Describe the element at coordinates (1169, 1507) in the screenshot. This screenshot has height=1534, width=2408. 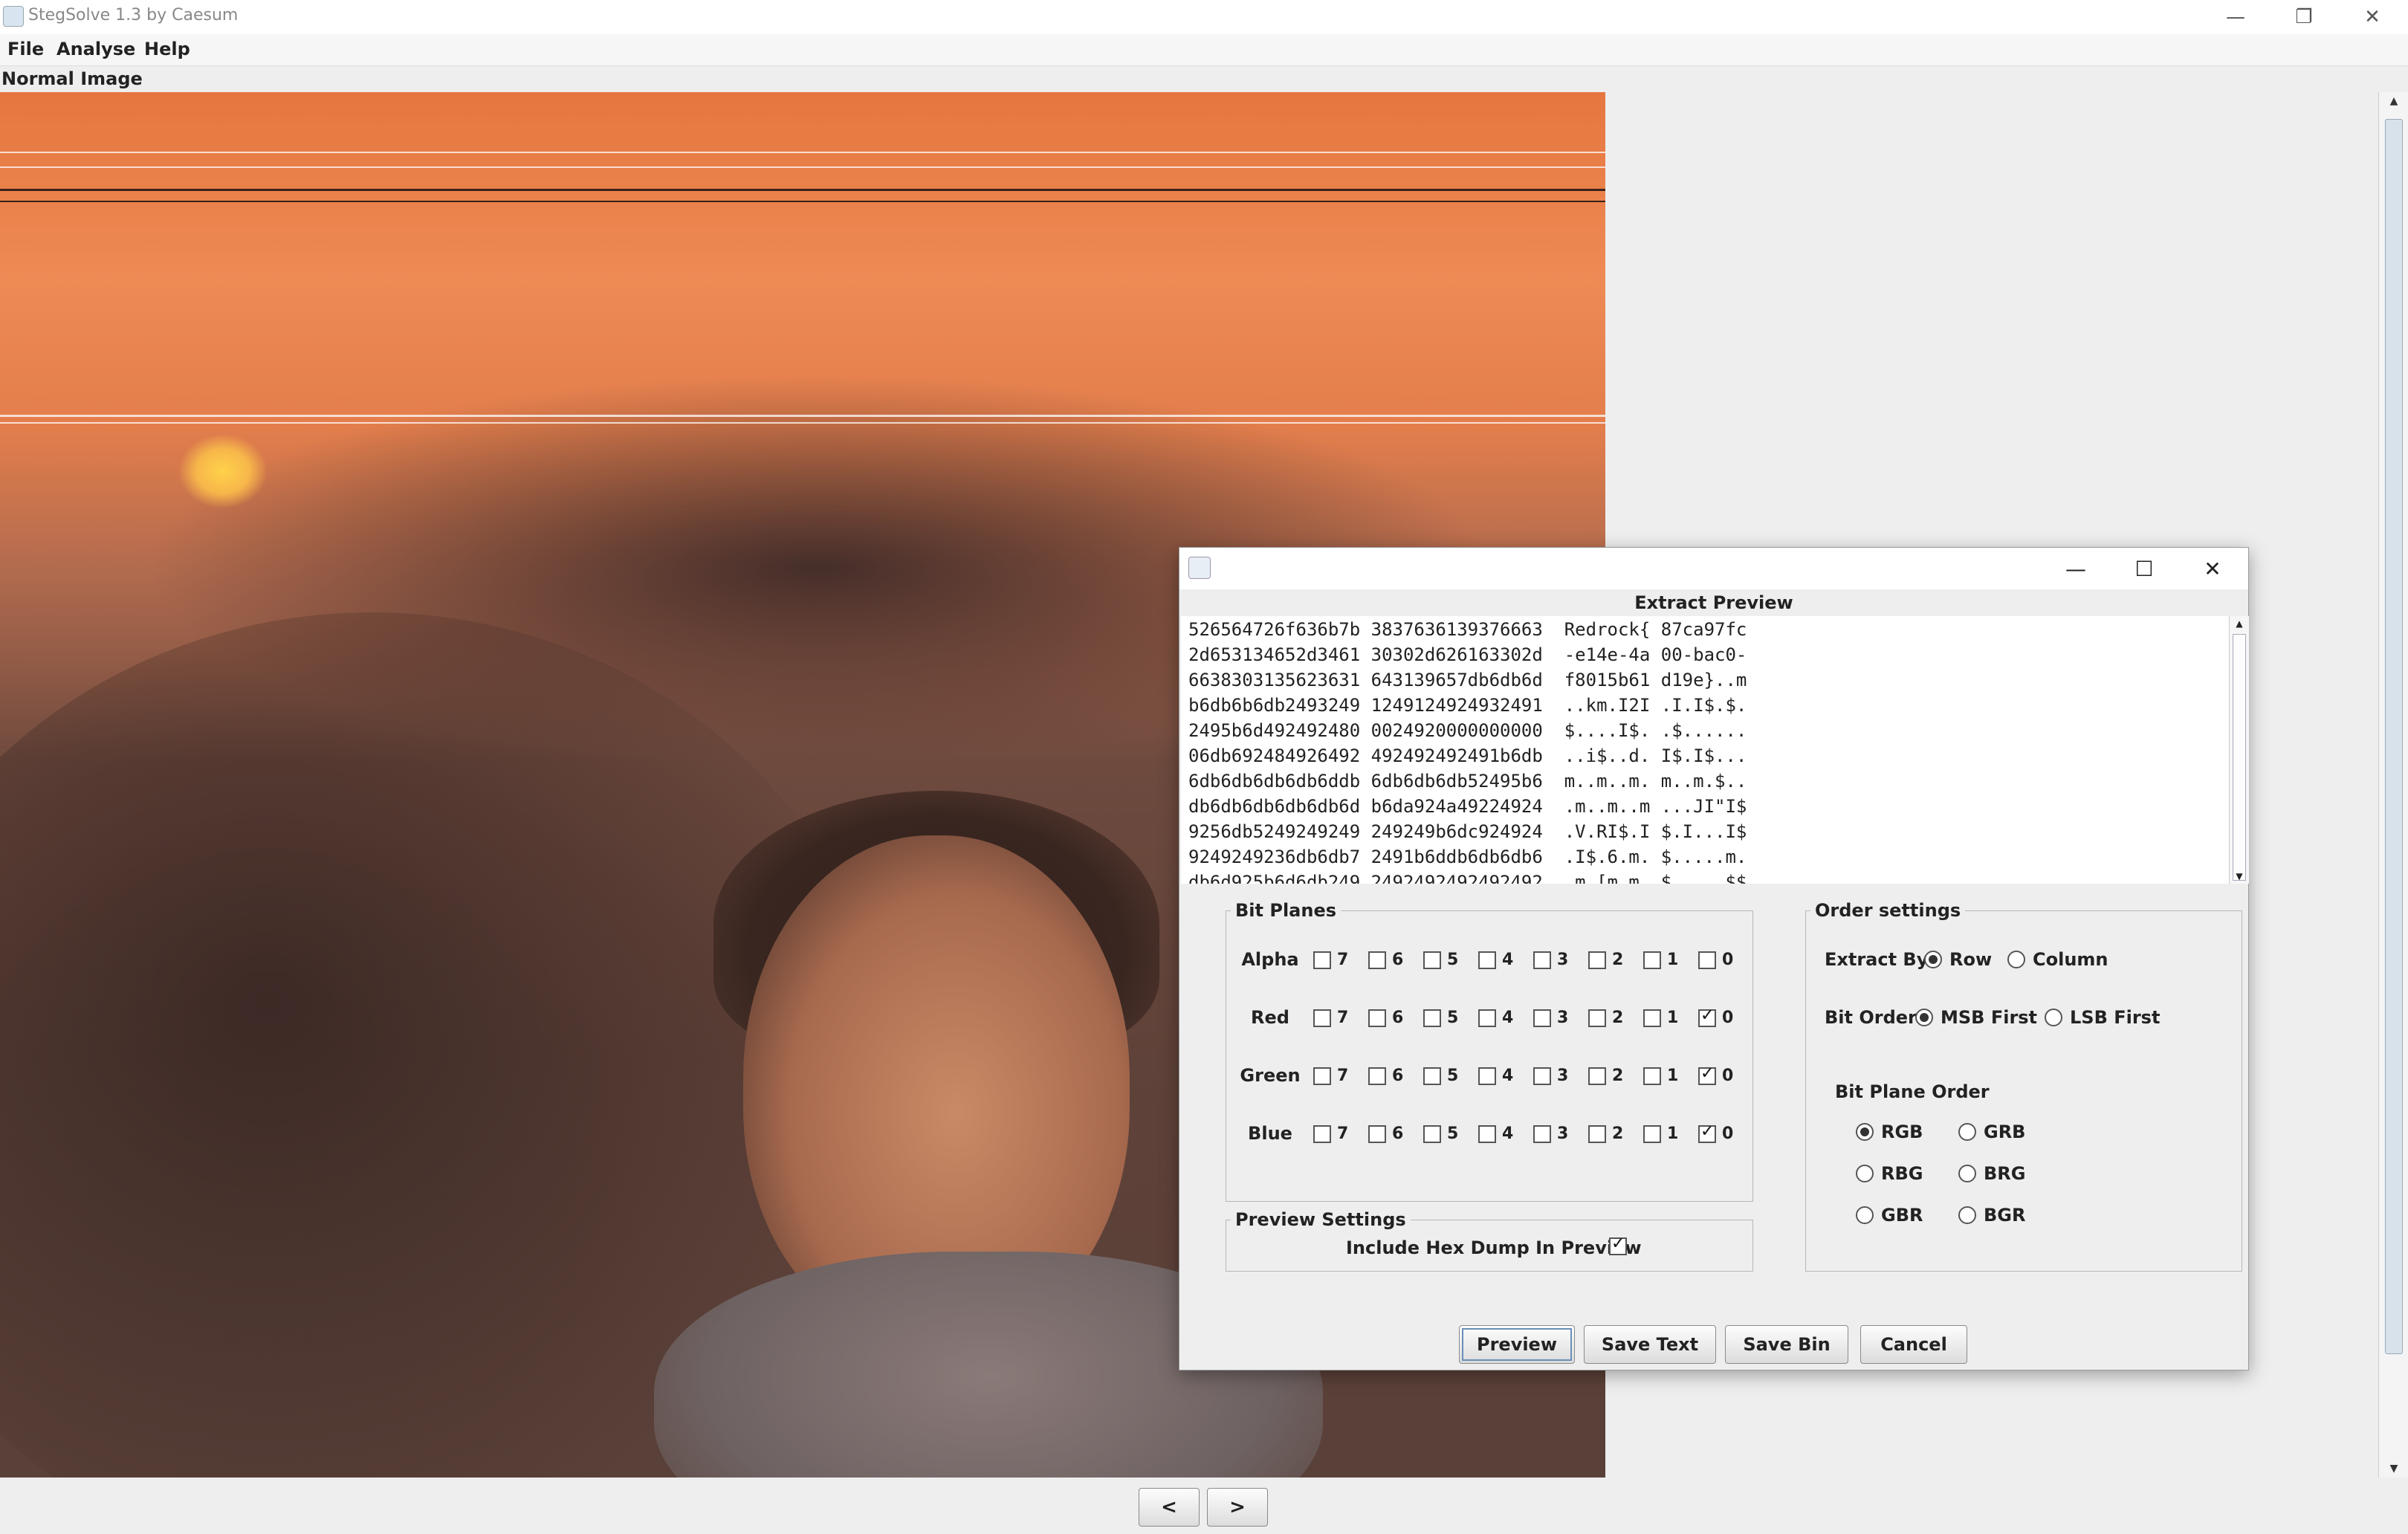
I see `previous-plane-button: <` at that location.